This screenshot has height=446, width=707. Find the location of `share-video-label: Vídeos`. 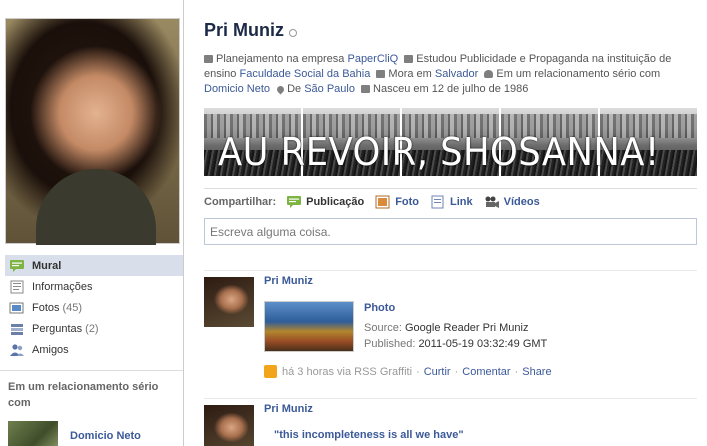

share-video-label: Vídeos is located at coordinates (521, 202).